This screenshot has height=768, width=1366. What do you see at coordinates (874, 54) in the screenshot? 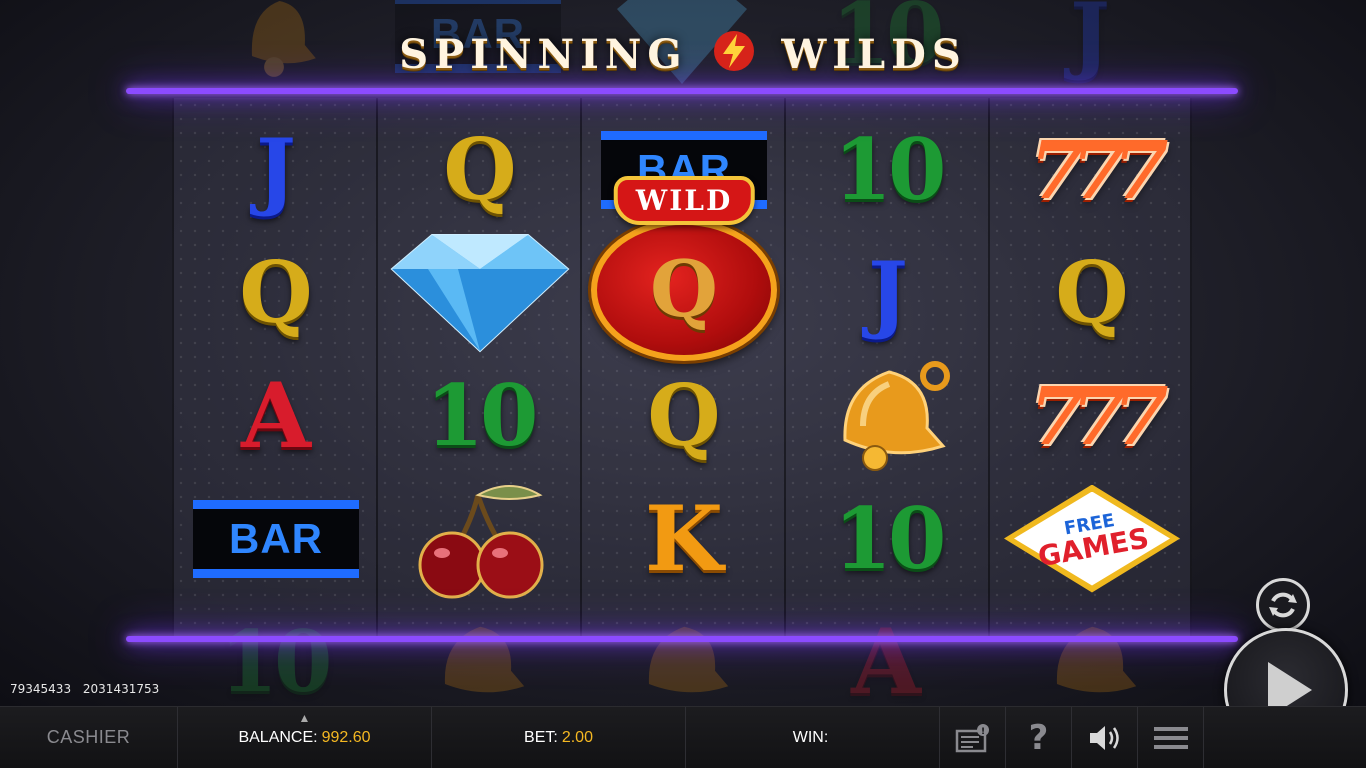
I see `title-right: WILDS` at bounding box center [874, 54].